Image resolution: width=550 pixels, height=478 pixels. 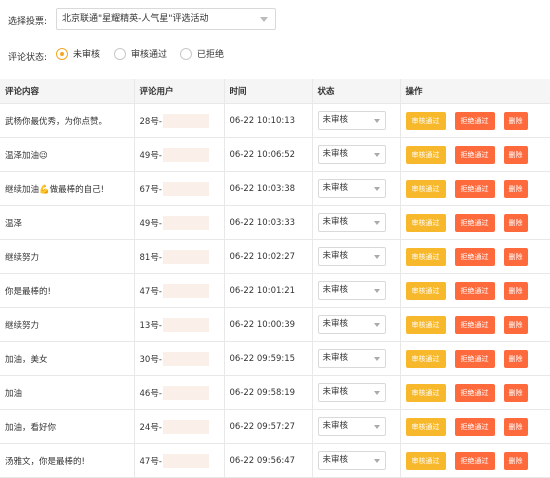 What do you see at coordinates (268, 426) in the screenshot?
I see `comment-time: 06-22 09:57:27` at bounding box center [268, 426].